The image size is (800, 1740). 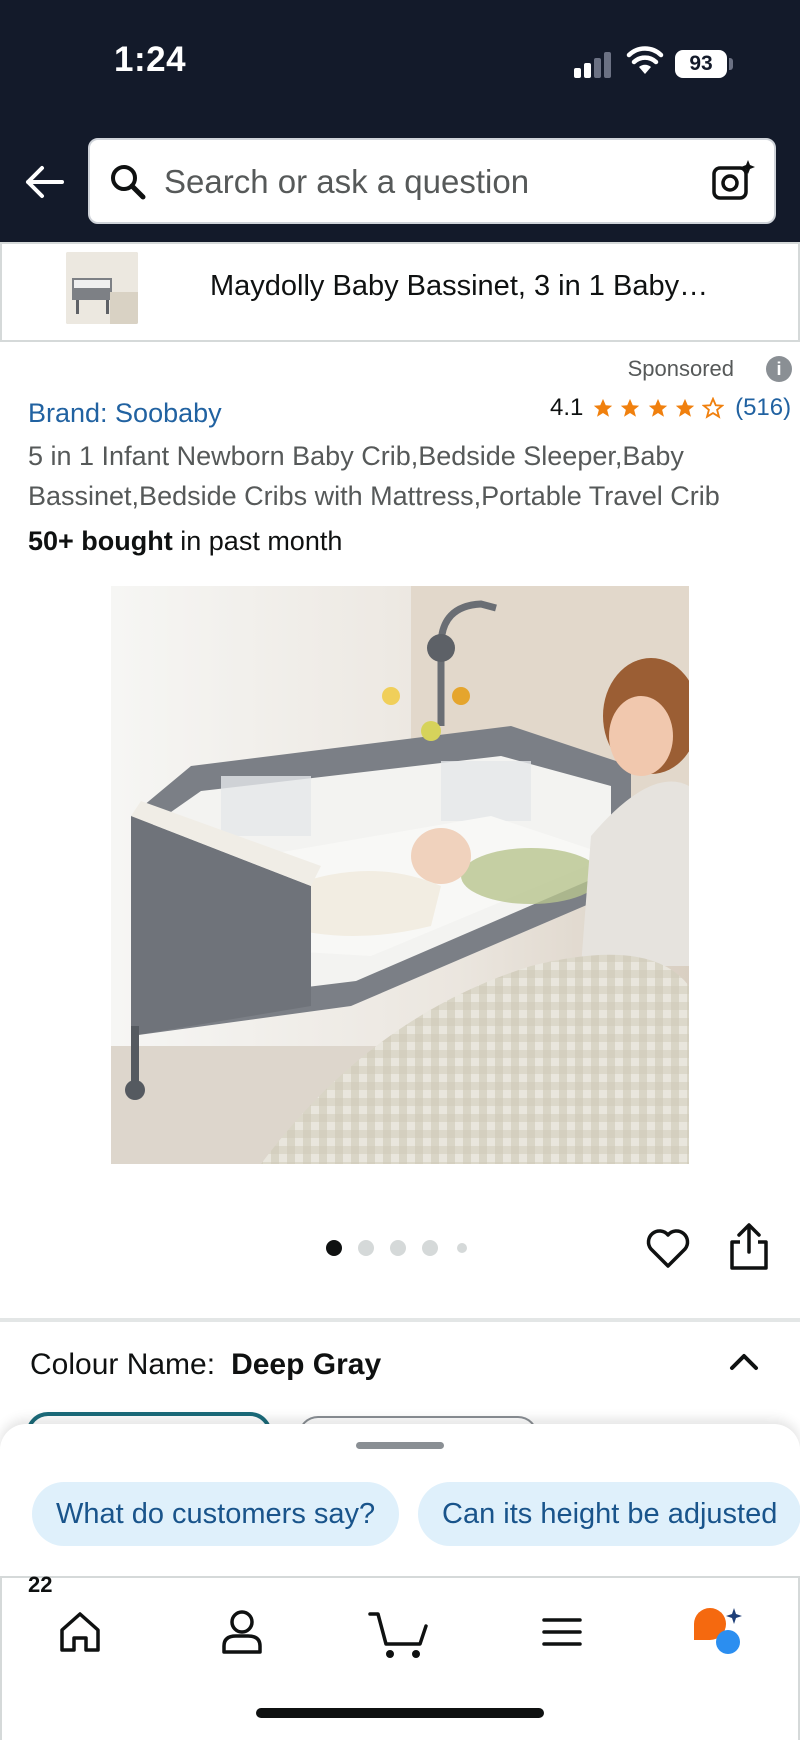 What do you see at coordinates (749, 1247) in the screenshot?
I see `share-icon` at bounding box center [749, 1247].